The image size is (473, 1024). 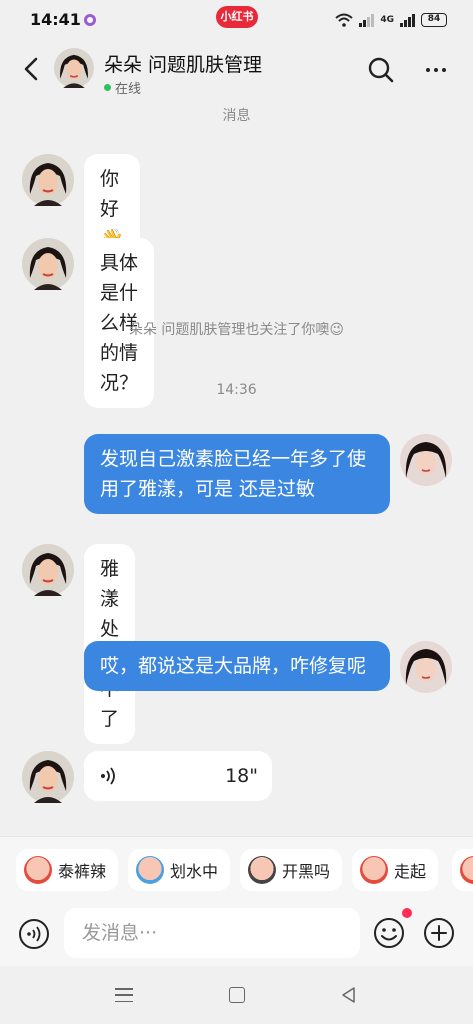 What do you see at coordinates (306, 871) in the screenshot?
I see `quick-sticker-label: 开黑吗` at bounding box center [306, 871].